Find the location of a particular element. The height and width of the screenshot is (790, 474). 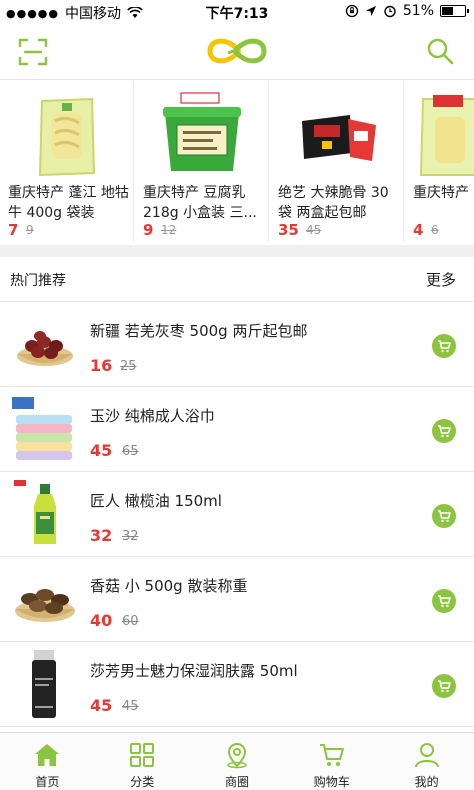

battery-percent: 51% is located at coordinates (418, 11).